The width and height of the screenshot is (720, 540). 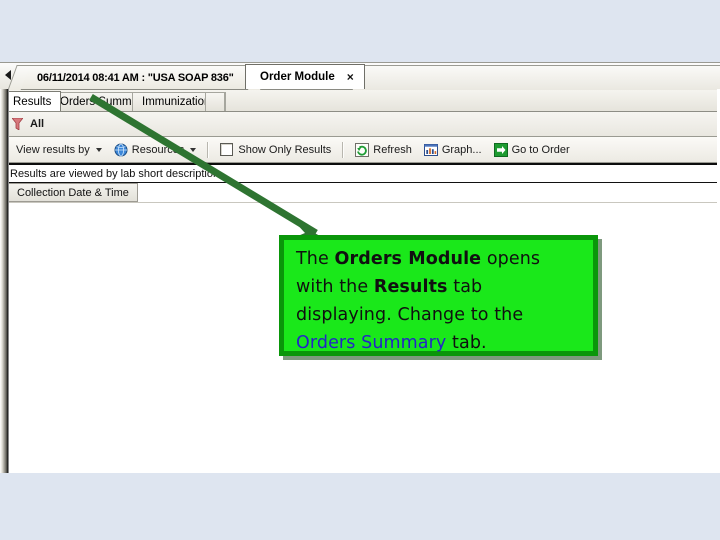 What do you see at coordinates (17, 124) in the screenshot?
I see `funnel-icon` at bounding box center [17, 124].